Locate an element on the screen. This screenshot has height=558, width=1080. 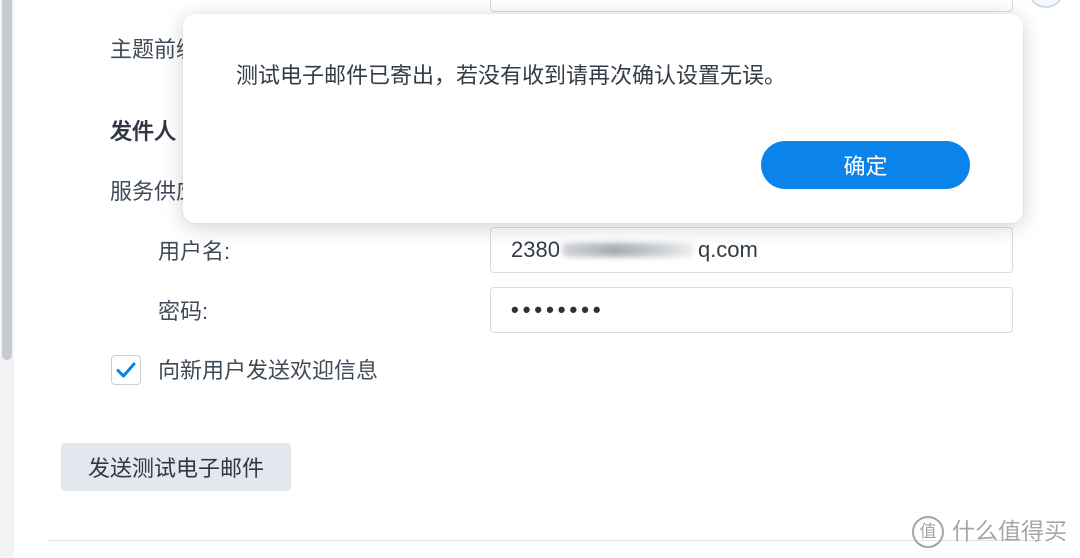
watermark-logo: 值 is located at coordinates (928, 532).